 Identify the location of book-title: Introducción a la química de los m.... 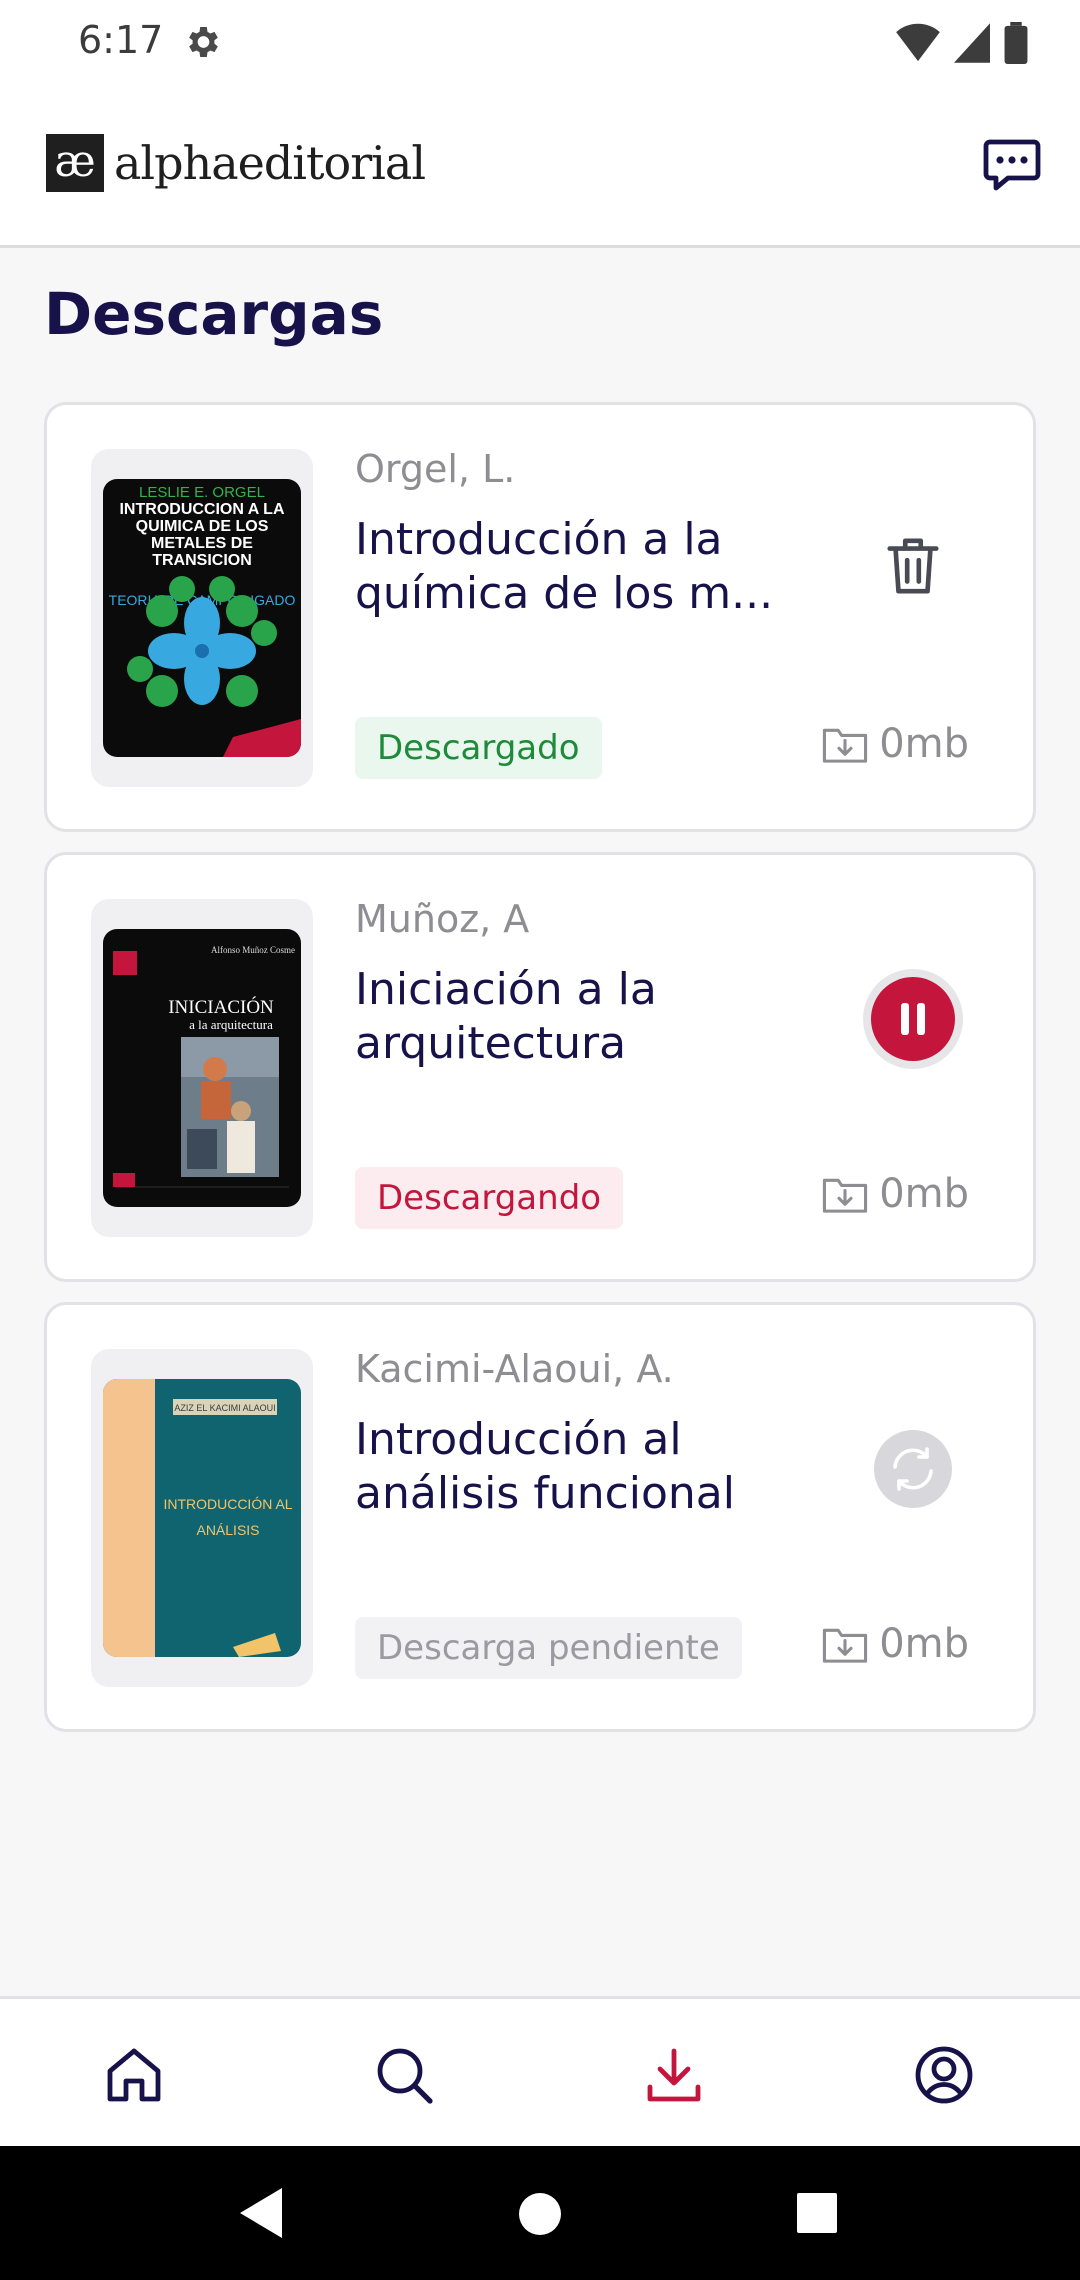
(564, 566).